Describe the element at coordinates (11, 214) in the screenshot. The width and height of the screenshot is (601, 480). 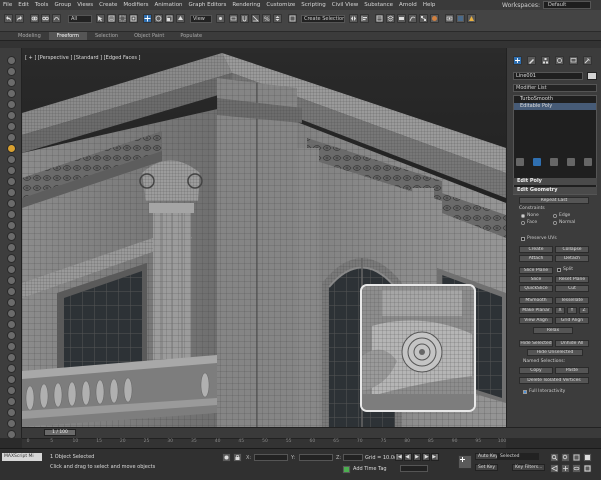
I see `particle-view-icon` at that location.